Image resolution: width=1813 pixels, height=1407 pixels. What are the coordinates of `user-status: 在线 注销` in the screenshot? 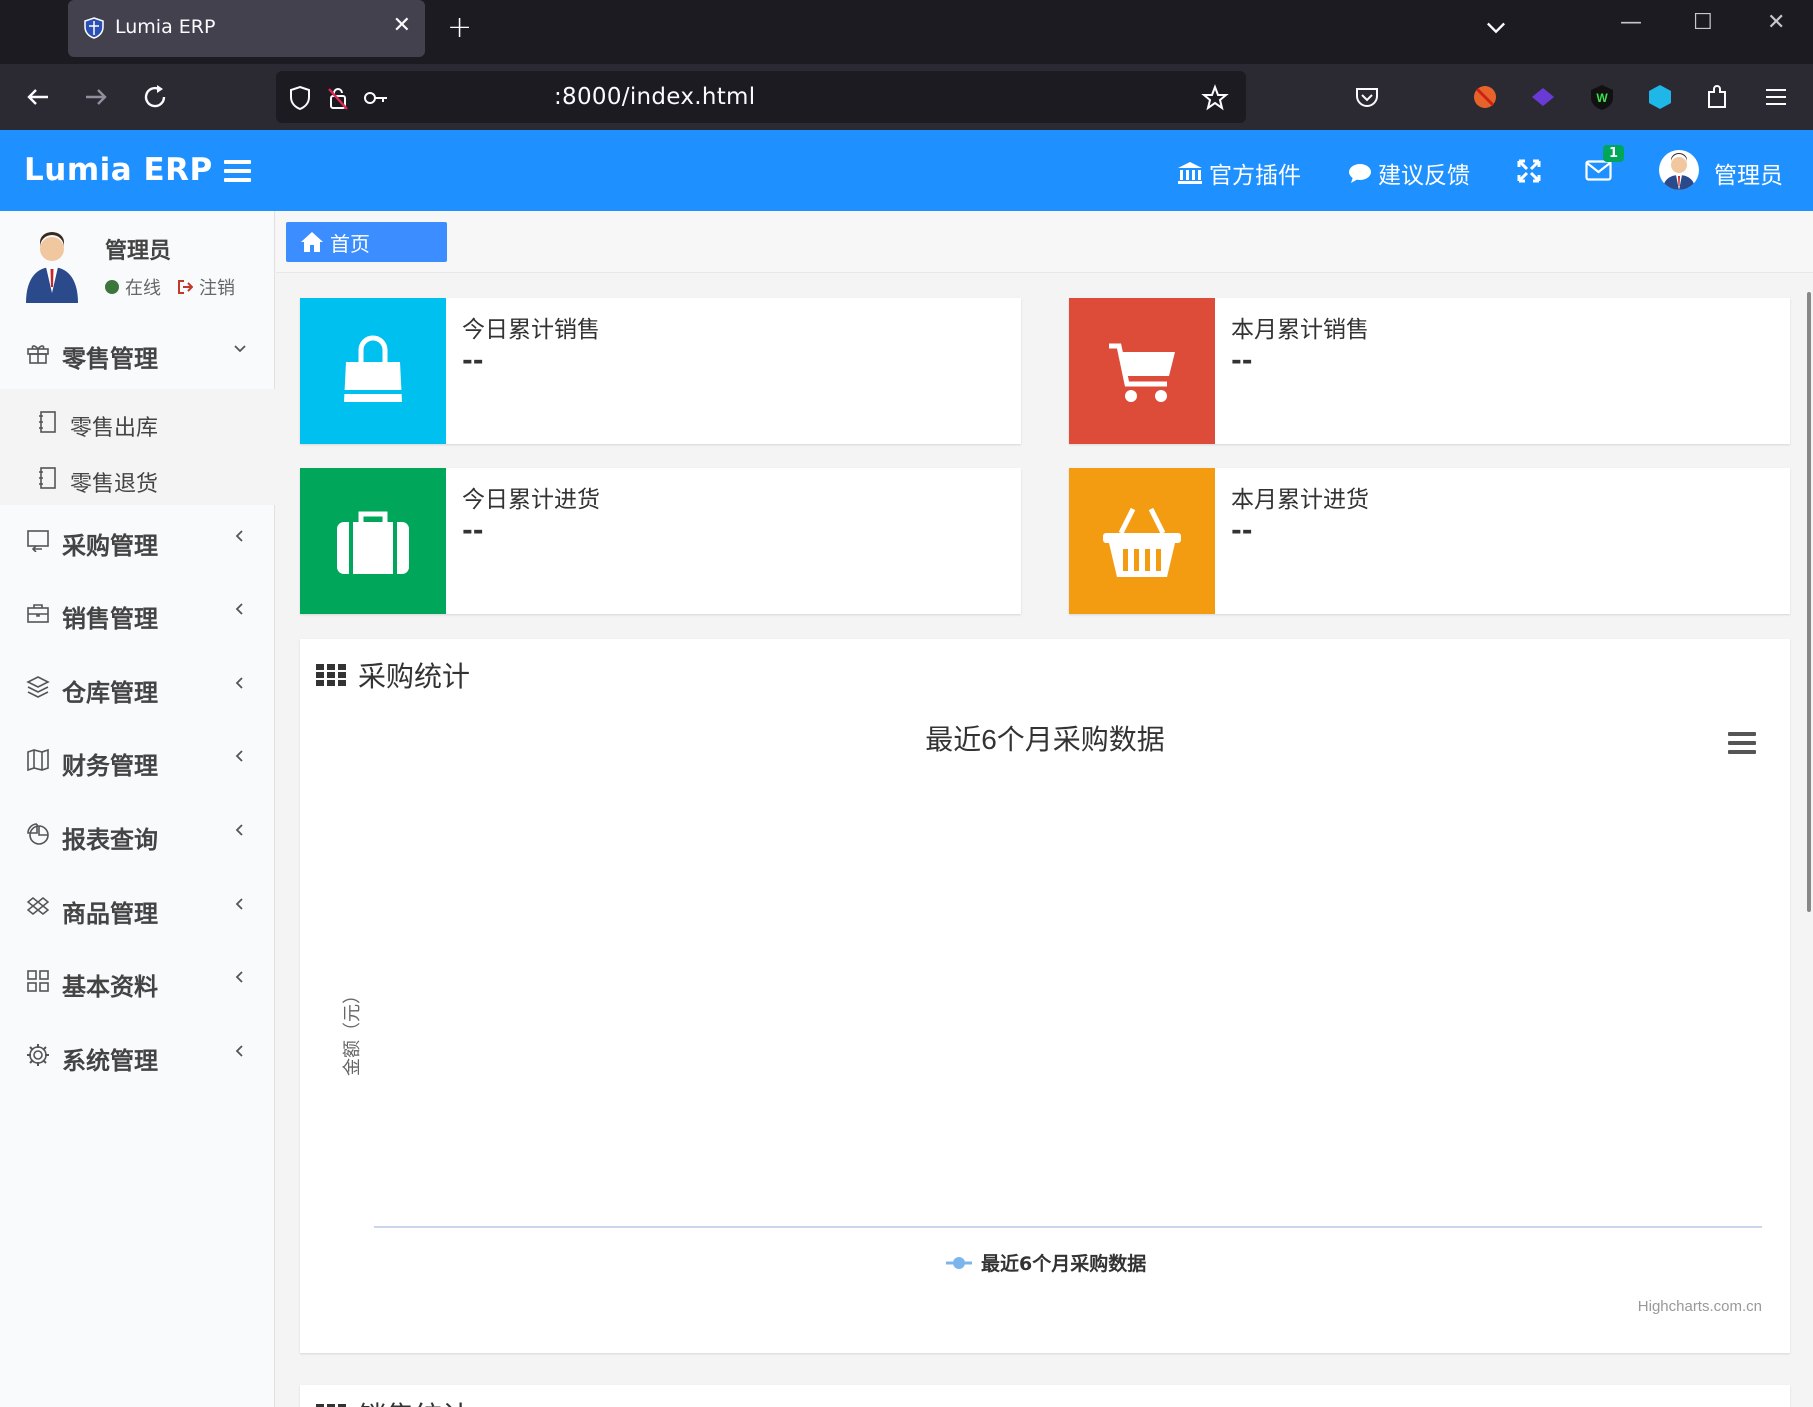 It's located at (170, 287).